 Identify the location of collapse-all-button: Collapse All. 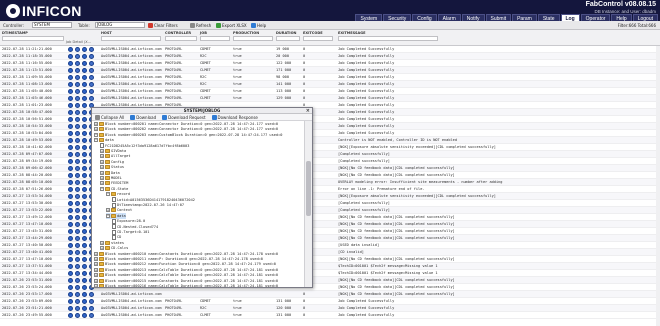
(109, 117).